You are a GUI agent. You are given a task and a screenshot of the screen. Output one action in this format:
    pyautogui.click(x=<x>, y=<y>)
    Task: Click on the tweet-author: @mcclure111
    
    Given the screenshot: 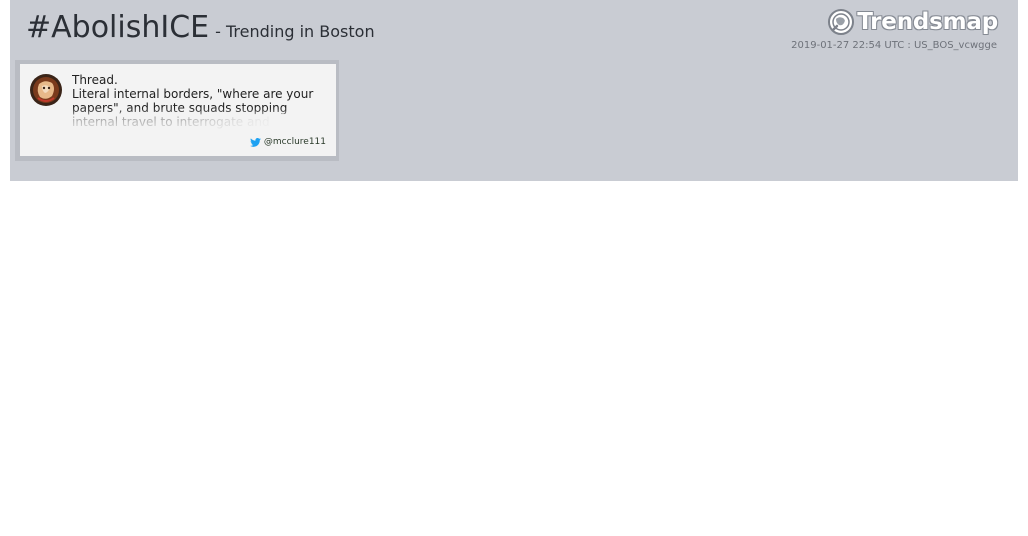 What is the action you would take?
    pyautogui.click(x=288, y=142)
    